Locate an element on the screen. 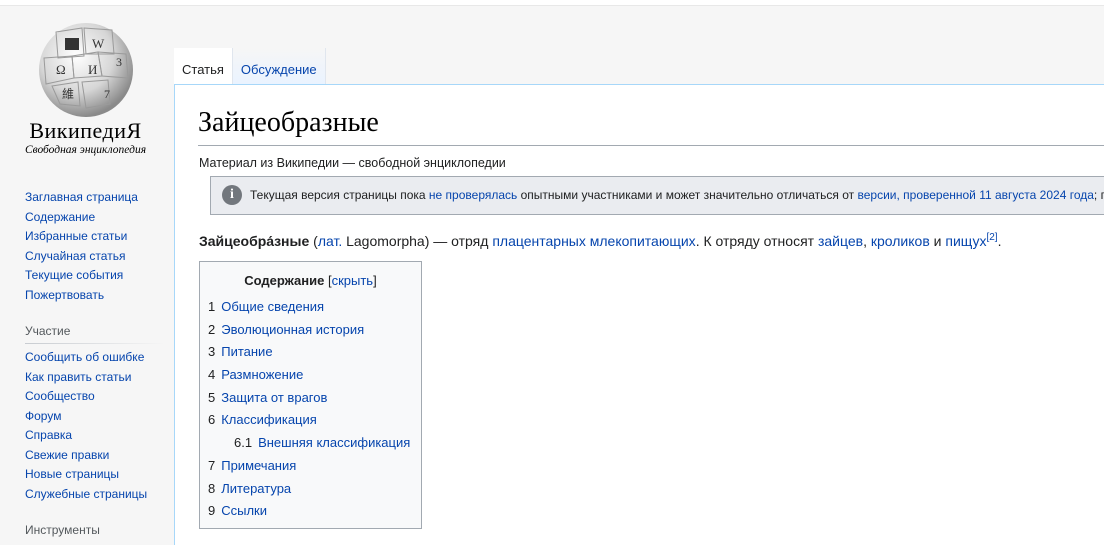  toc-title-row: Содержание [скрыть] is located at coordinates (310, 280).